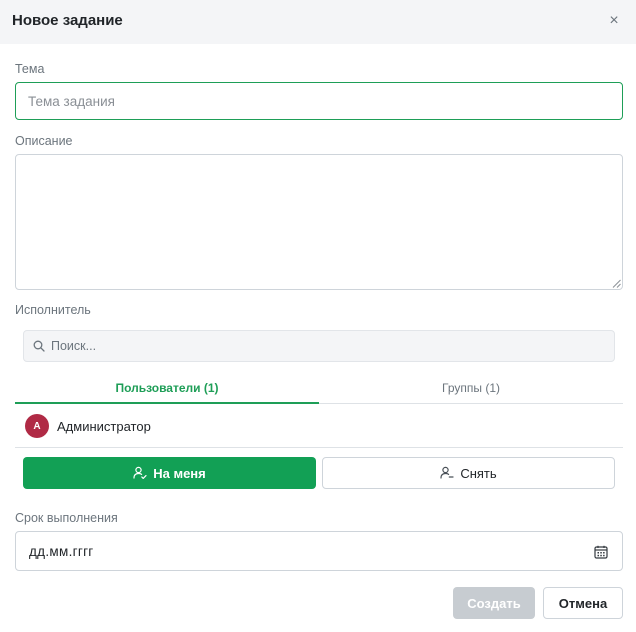  Describe the element at coordinates (140, 472) in the screenshot. I see `user-check-icon` at that location.